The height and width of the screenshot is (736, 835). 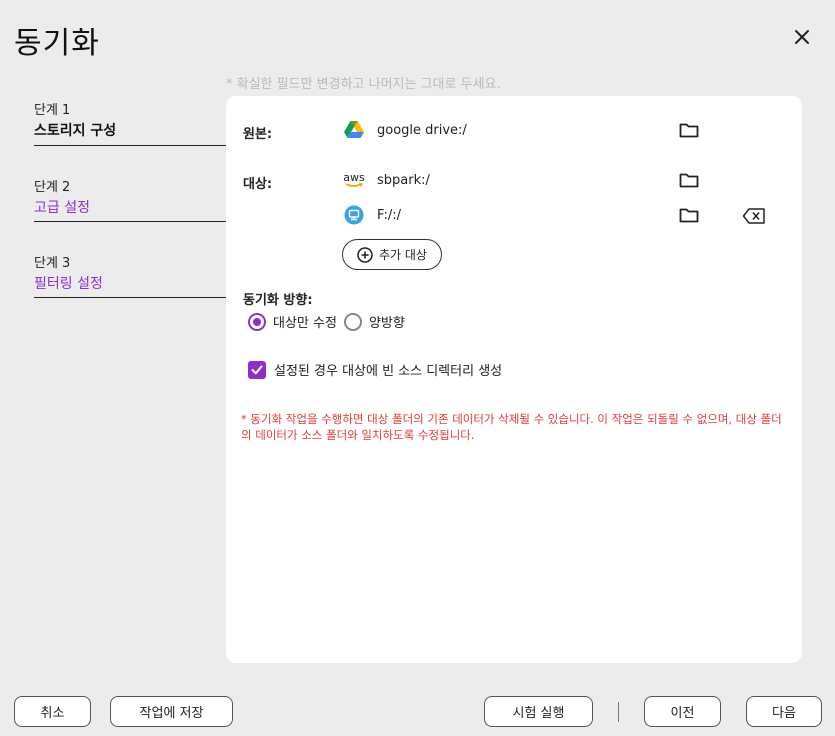 What do you see at coordinates (363, 84) in the screenshot?
I see `edit-hint: * 확실한 필드만 변경하고 나머지는 그대로 두세요.` at bounding box center [363, 84].